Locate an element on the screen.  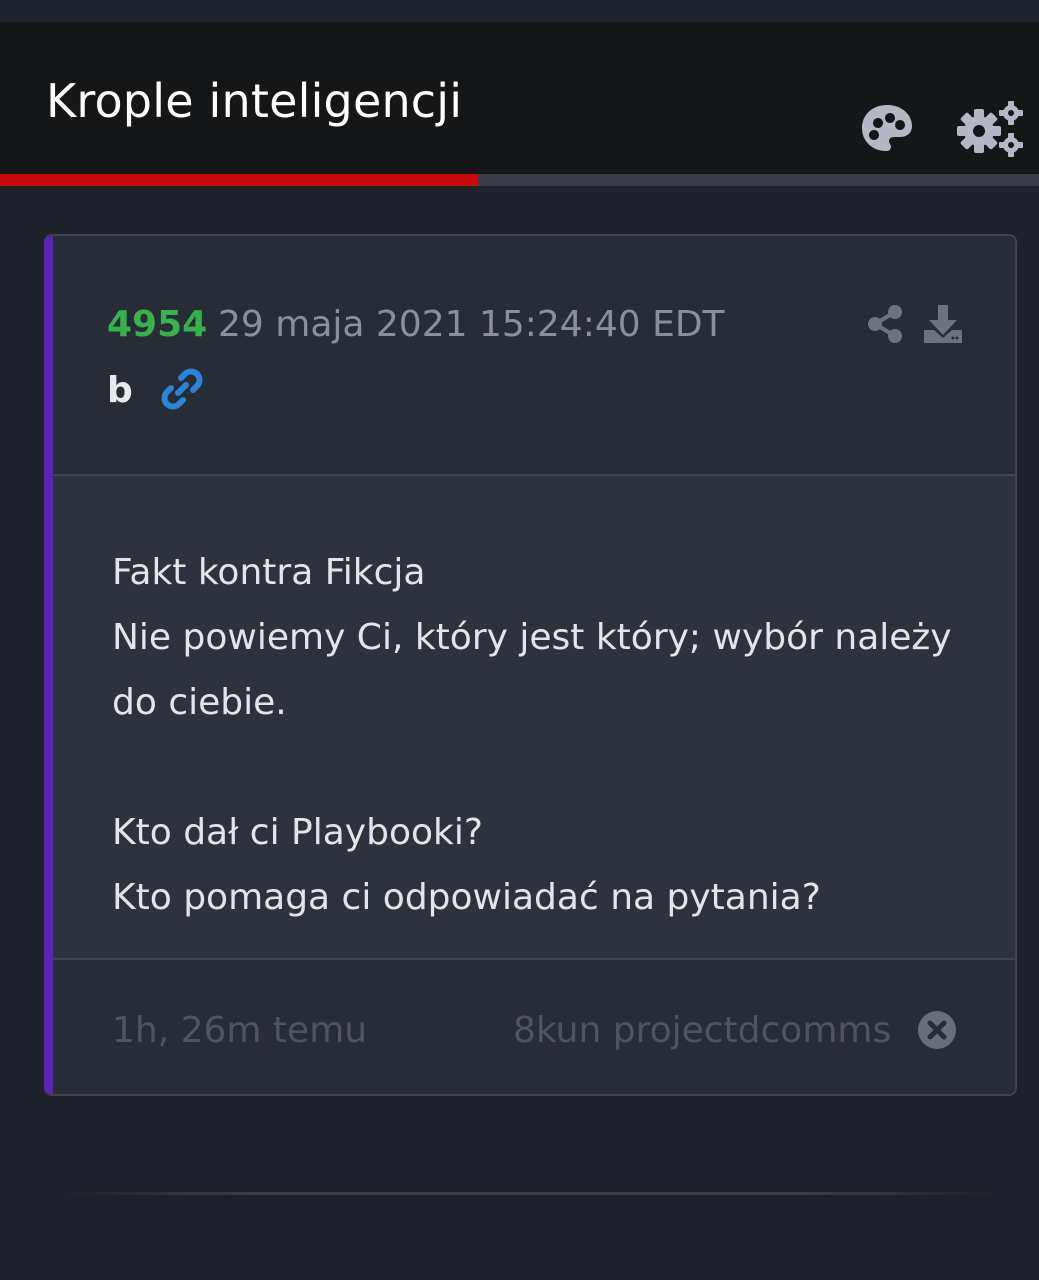
close-circle-icon is located at coordinates (937, 1030).